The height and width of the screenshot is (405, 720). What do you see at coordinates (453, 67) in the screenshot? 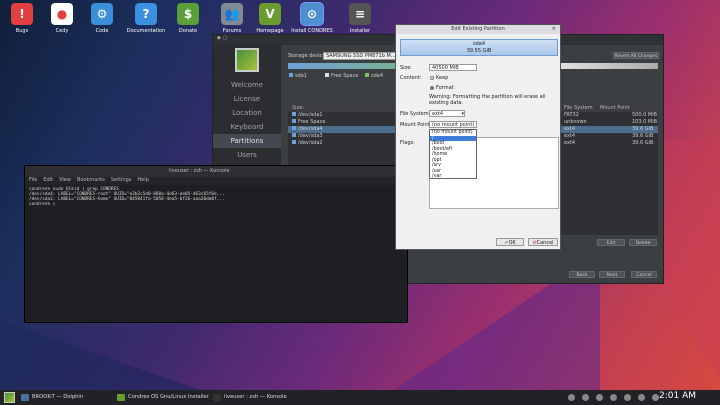
I see `size-spinbox: 40500 MiB` at bounding box center [453, 67].